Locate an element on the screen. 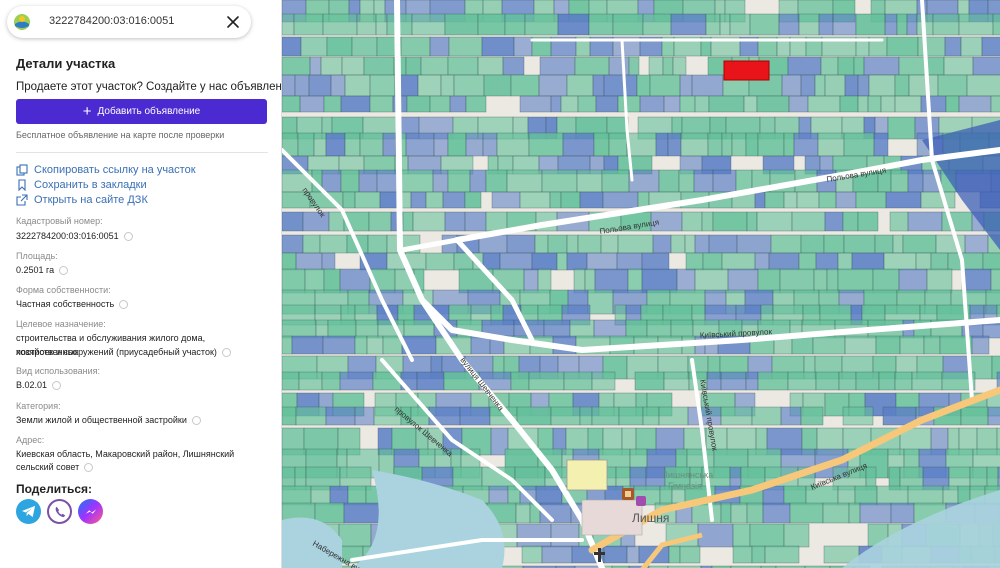  viber-share-button is located at coordinates (59, 511).